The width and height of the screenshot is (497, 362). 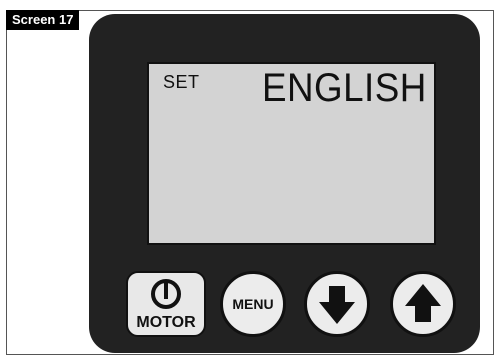 I want to click on up-button, so click(x=423, y=304).